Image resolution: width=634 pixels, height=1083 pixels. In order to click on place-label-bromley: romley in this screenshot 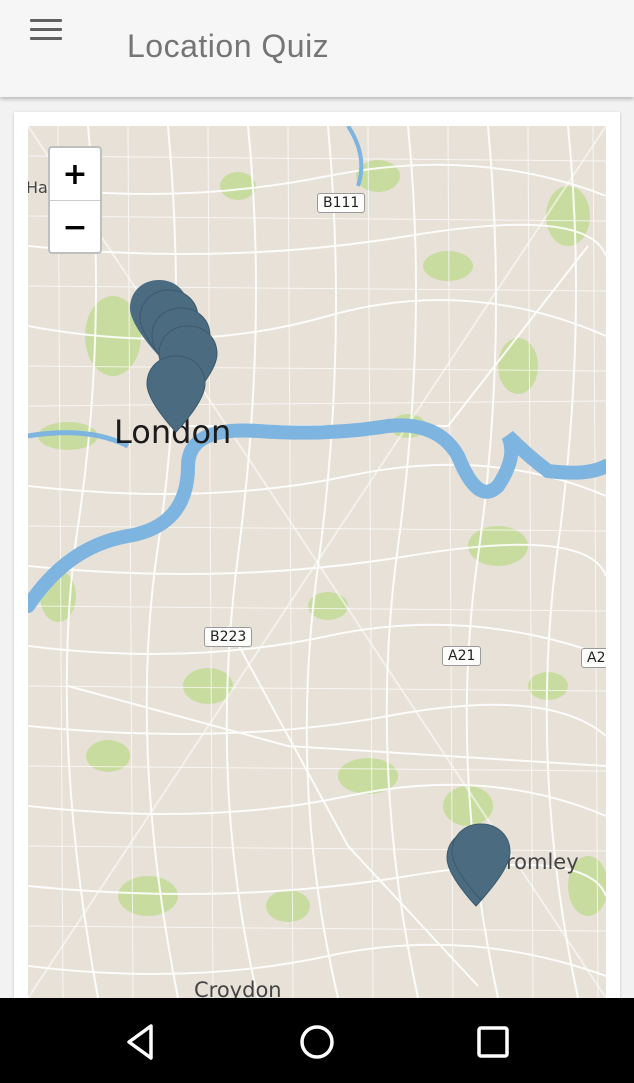, I will do `click(542, 862)`.